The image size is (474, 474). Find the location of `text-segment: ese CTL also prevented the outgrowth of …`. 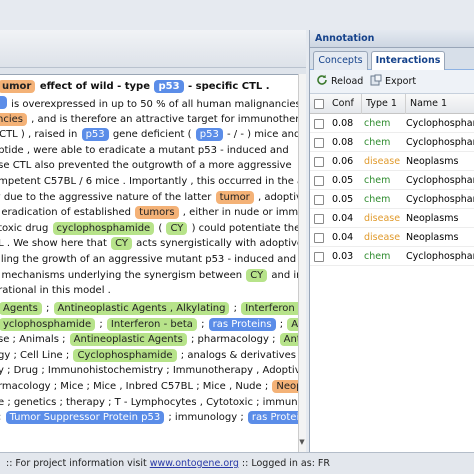

text-segment: ese CTL also prevented the outgrowth of … is located at coordinates (146, 166).